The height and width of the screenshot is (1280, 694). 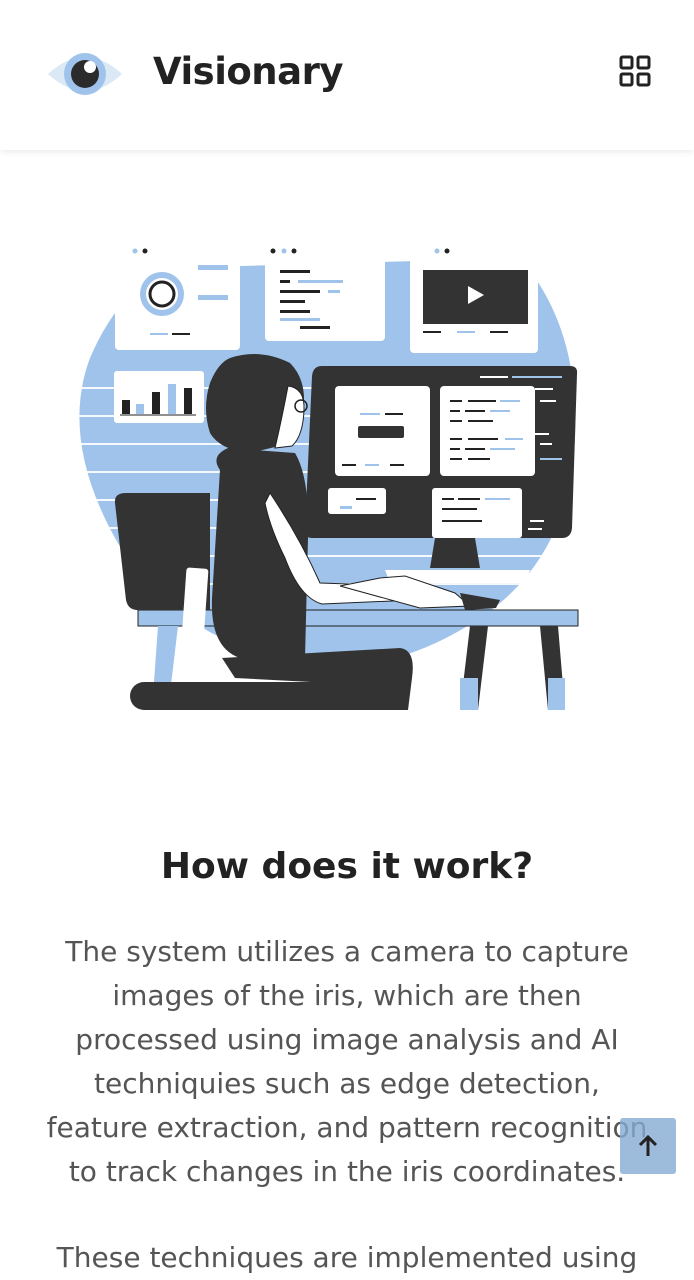 What do you see at coordinates (635, 71) in the screenshot?
I see `grid-icon` at bounding box center [635, 71].